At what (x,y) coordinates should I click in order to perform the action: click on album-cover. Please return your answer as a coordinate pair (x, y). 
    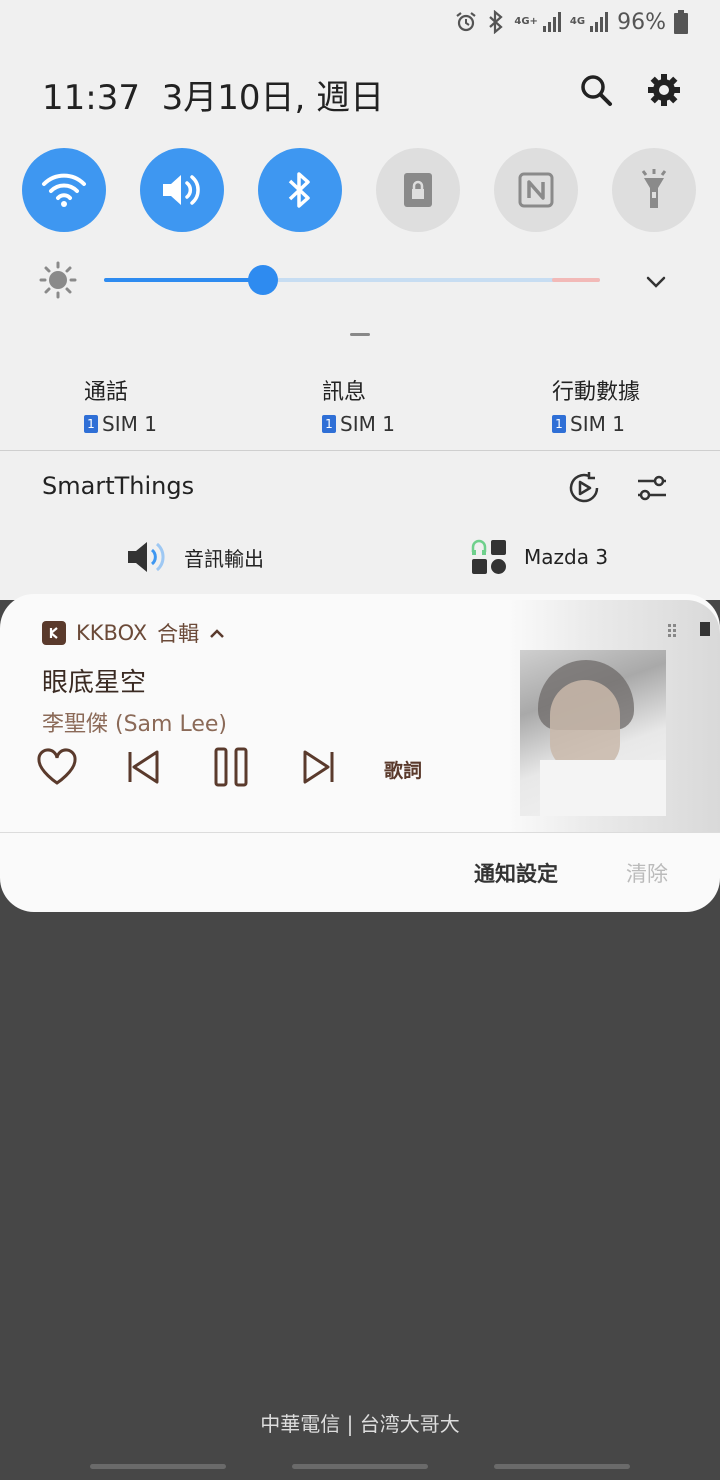
    Looking at the image, I should click on (593, 733).